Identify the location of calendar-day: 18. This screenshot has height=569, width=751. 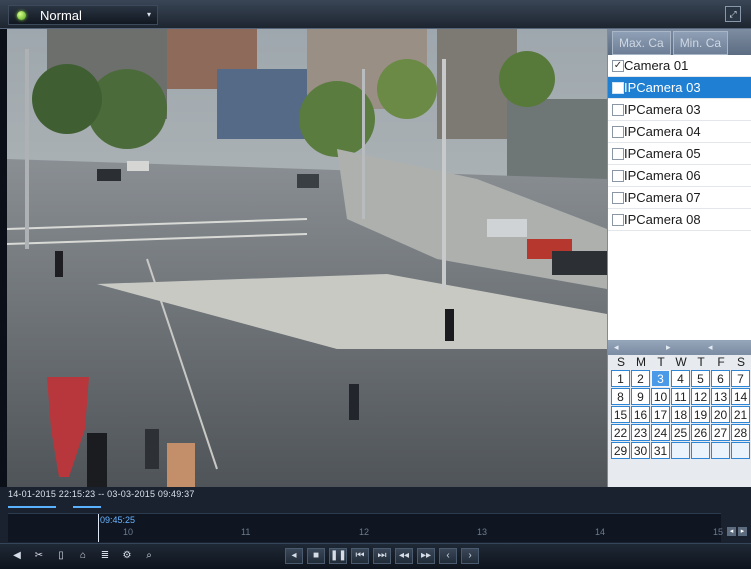
(680, 414).